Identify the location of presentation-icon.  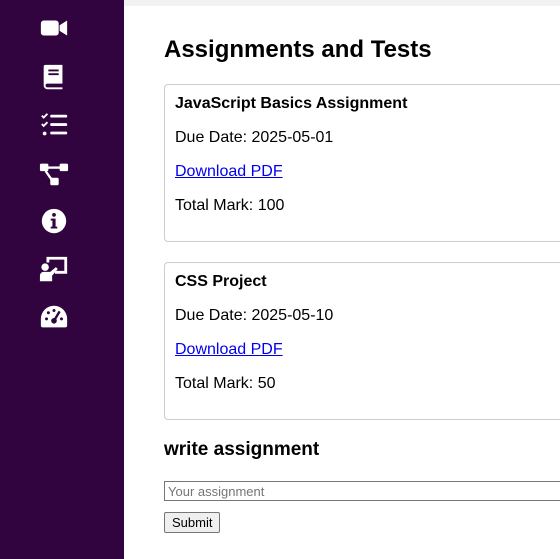
(53, 269).